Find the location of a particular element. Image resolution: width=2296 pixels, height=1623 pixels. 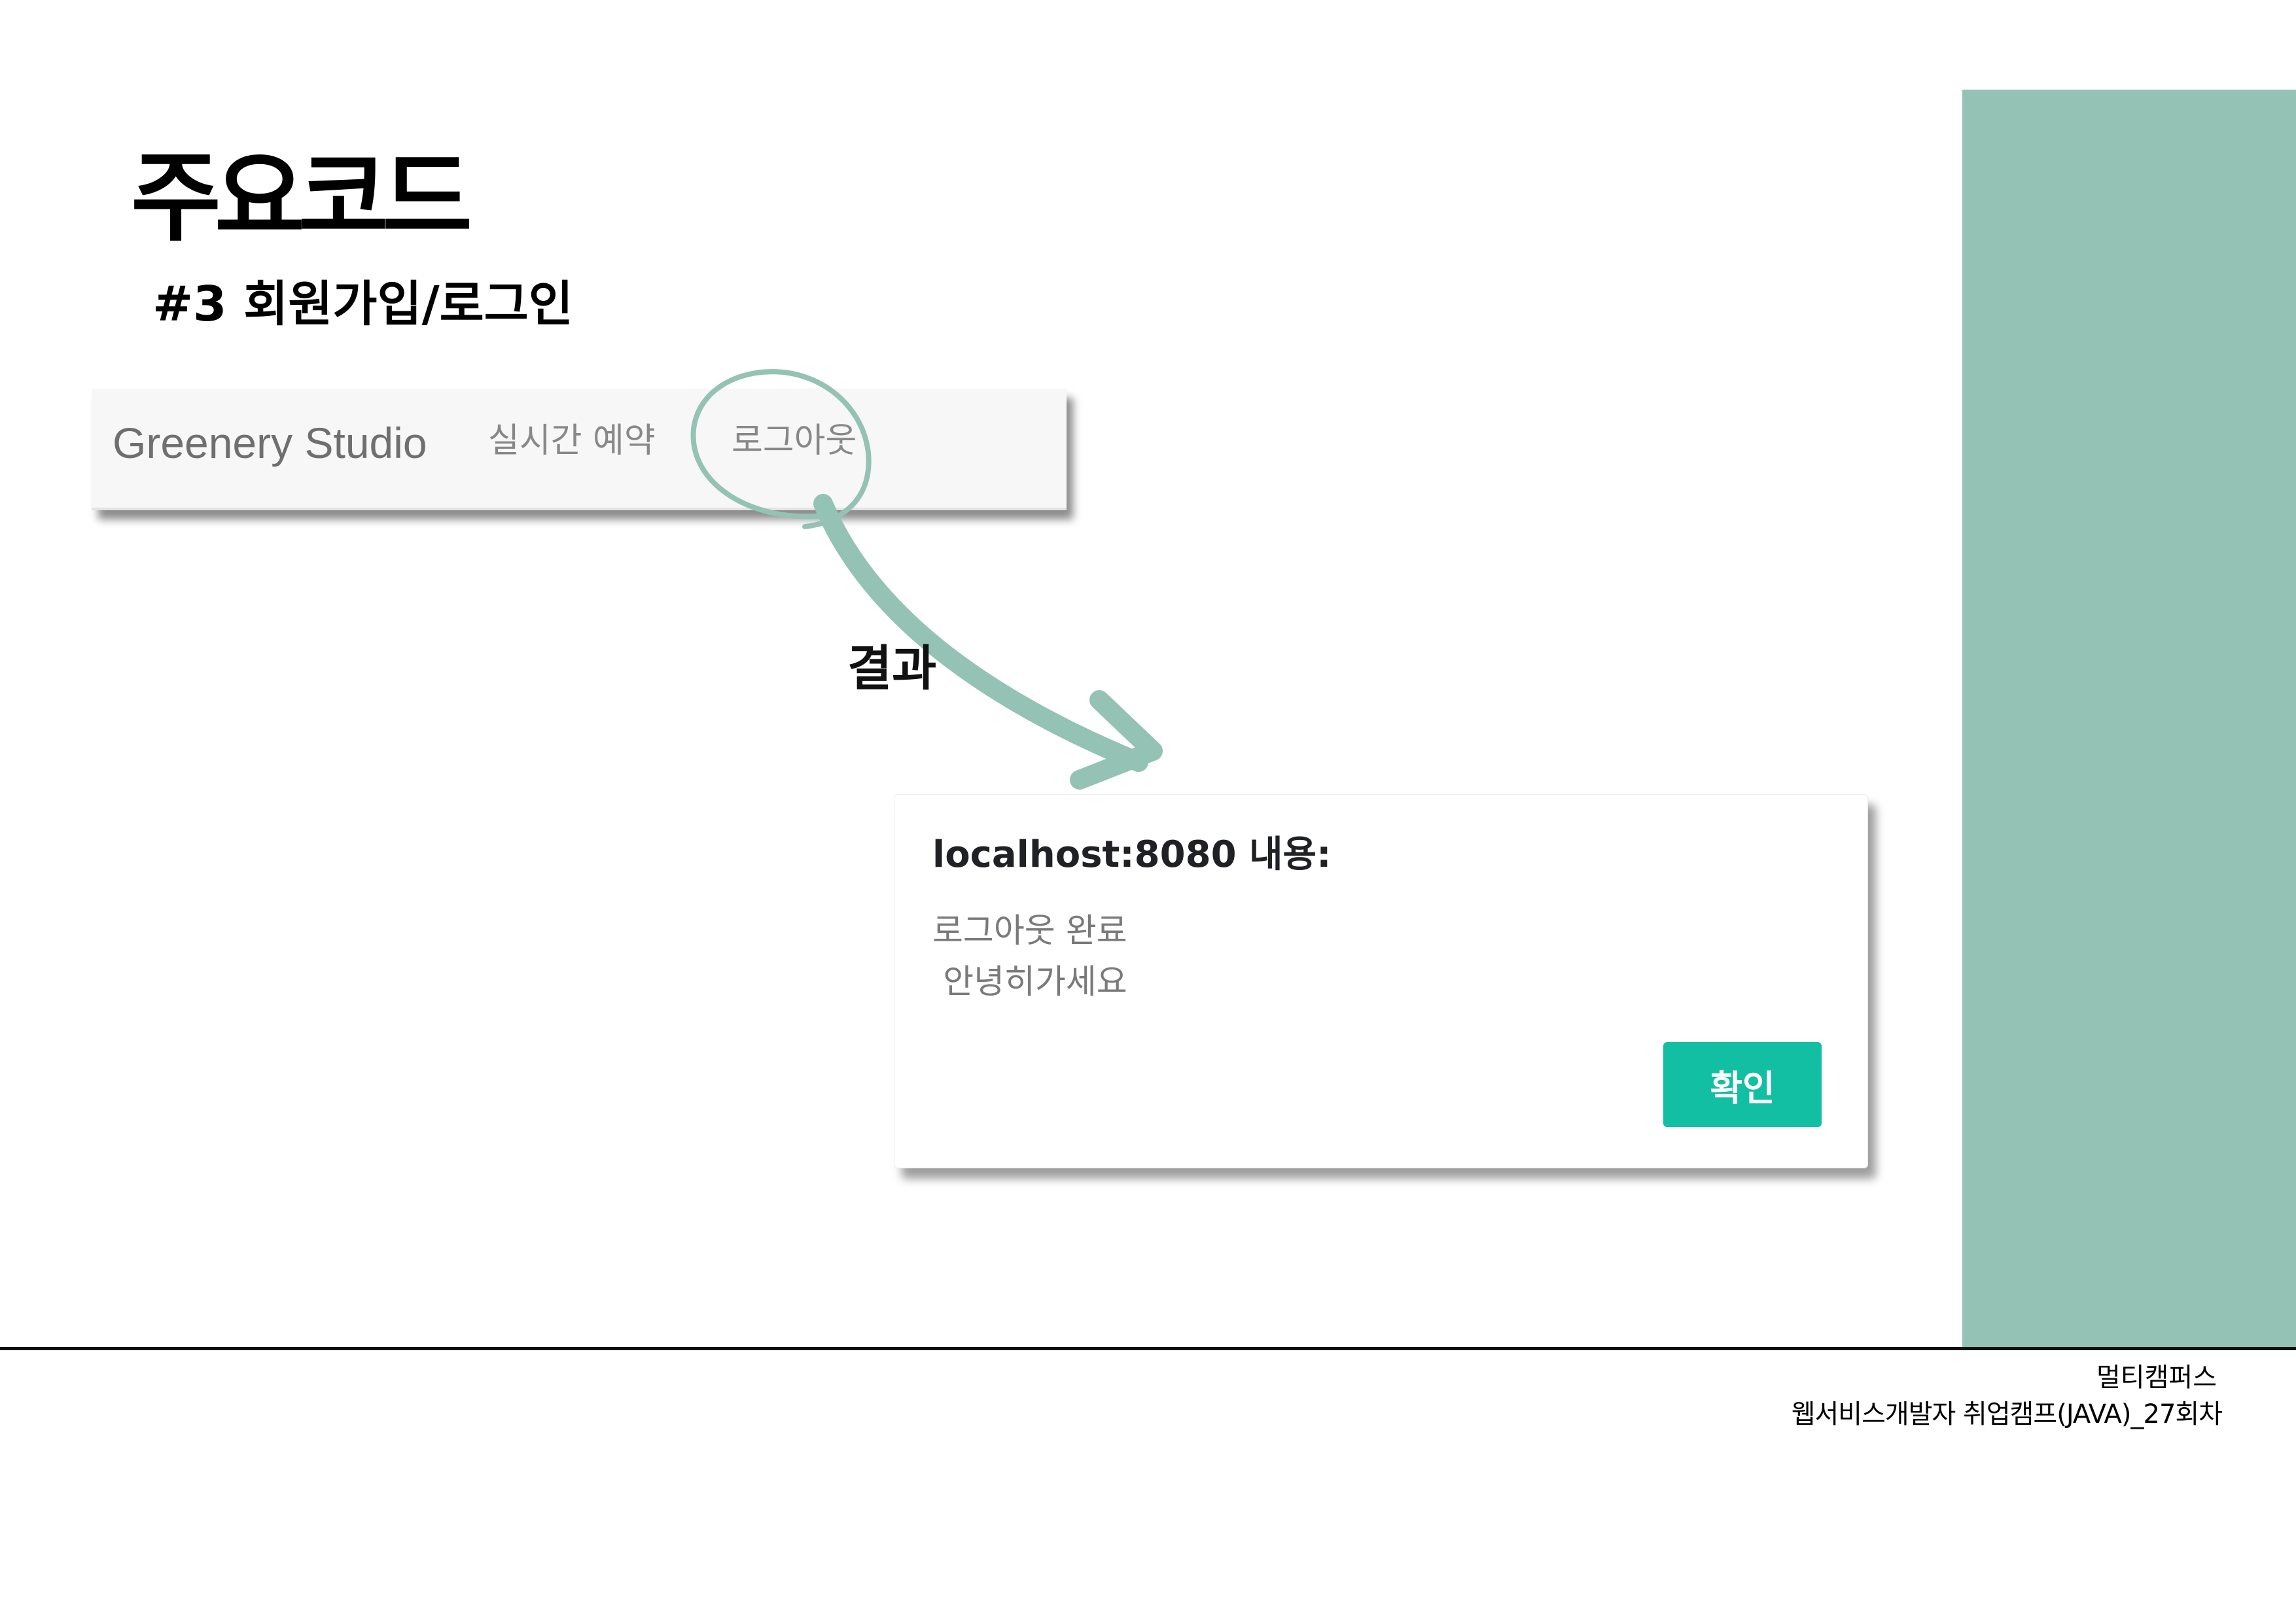

footer-brand: 멀티캠퍼스 is located at coordinates (2156, 1378).